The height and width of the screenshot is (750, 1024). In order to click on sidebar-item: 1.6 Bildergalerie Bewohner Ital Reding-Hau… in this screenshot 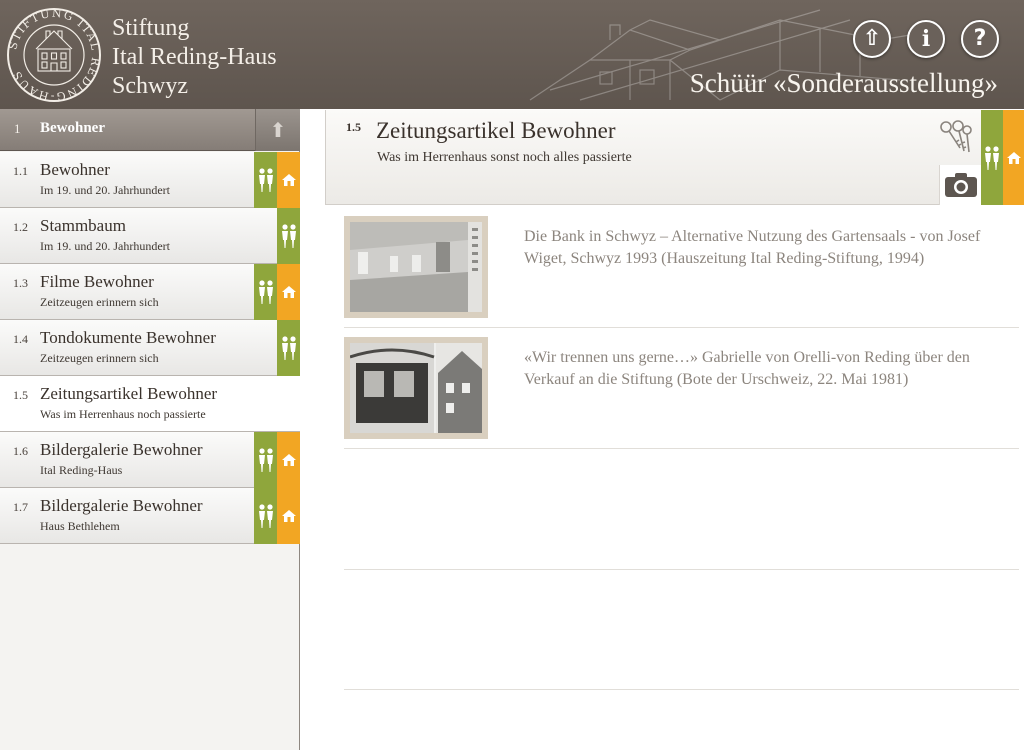, I will do `click(150, 460)`.